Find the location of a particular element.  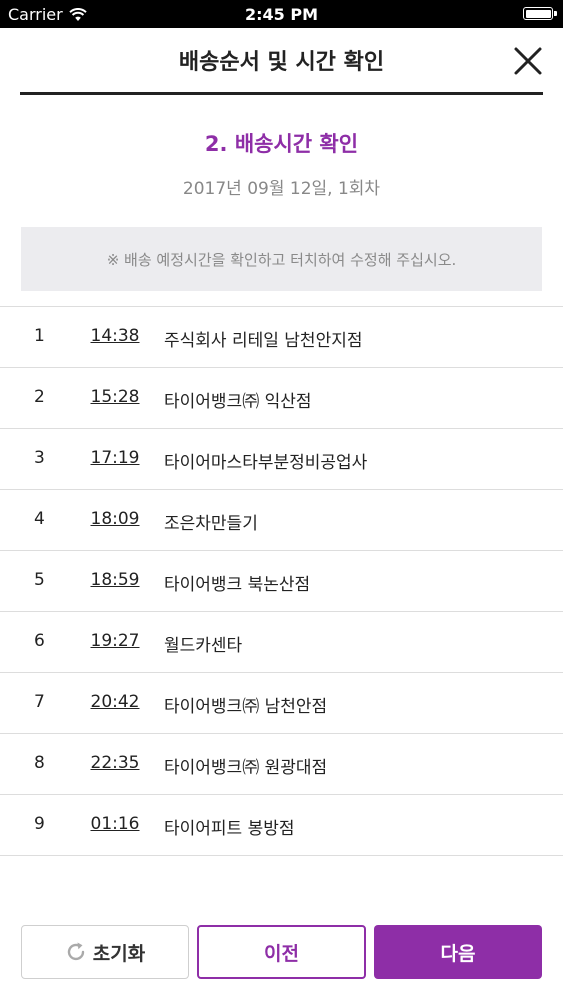

notice-text: ※ 배송 예정시간을 확인하고 터치하여 수정해 주십시오. is located at coordinates (281, 259).